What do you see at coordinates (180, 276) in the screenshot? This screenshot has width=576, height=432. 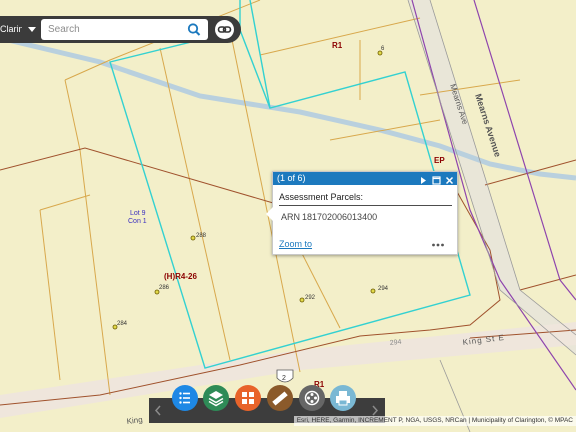 I see `label-zone-hr426: (H)R4-26` at bounding box center [180, 276].